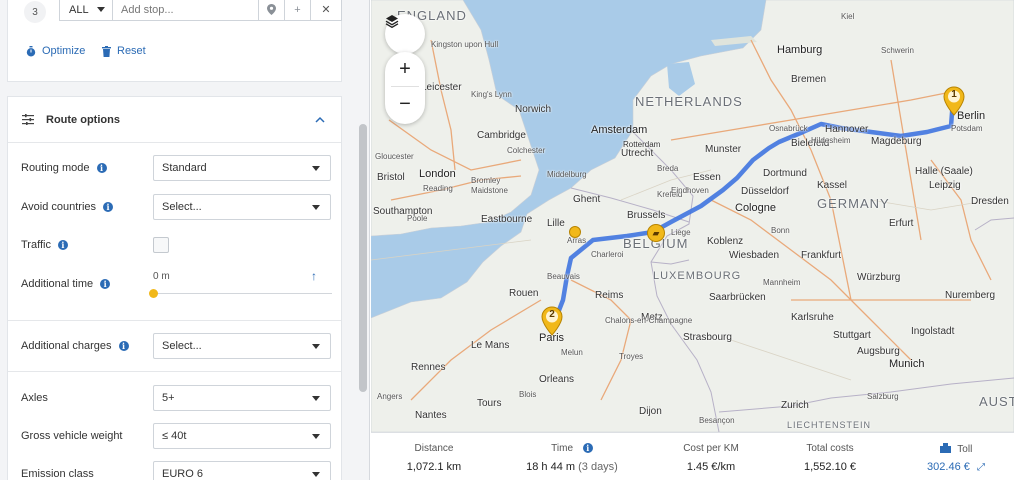 The height and width of the screenshot is (480, 1014). Describe the element at coordinates (567, 174) in the screenshot. I see `map-label-middelburg: Middelburg` at that location.